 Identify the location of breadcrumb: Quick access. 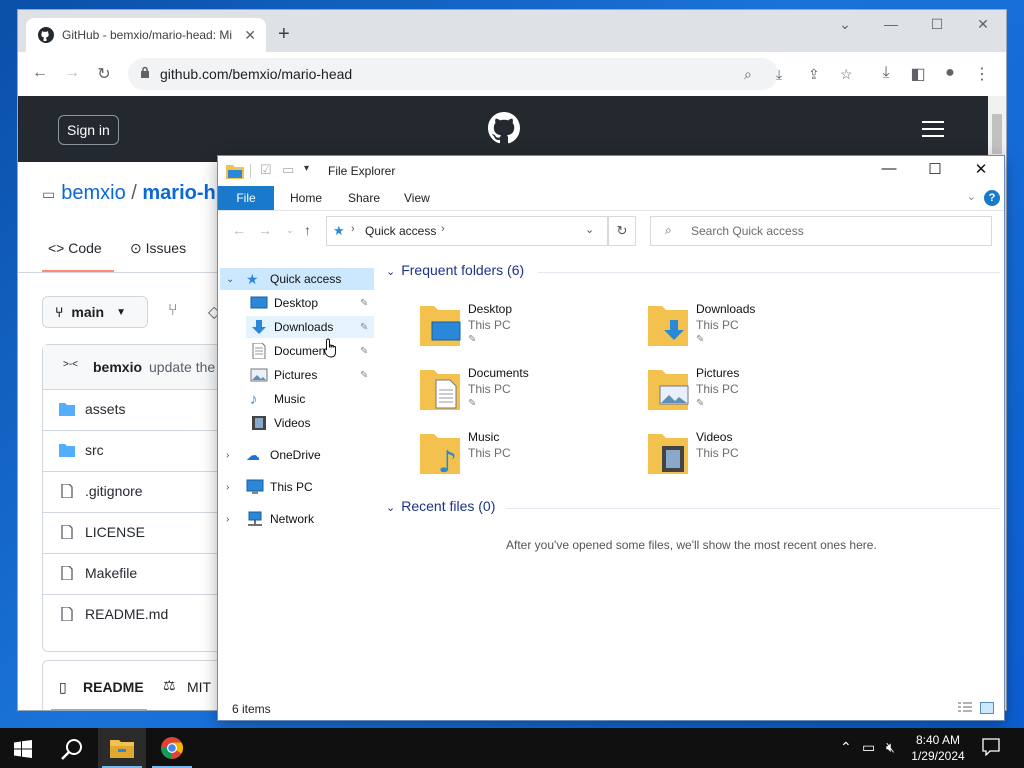
(400, 231).